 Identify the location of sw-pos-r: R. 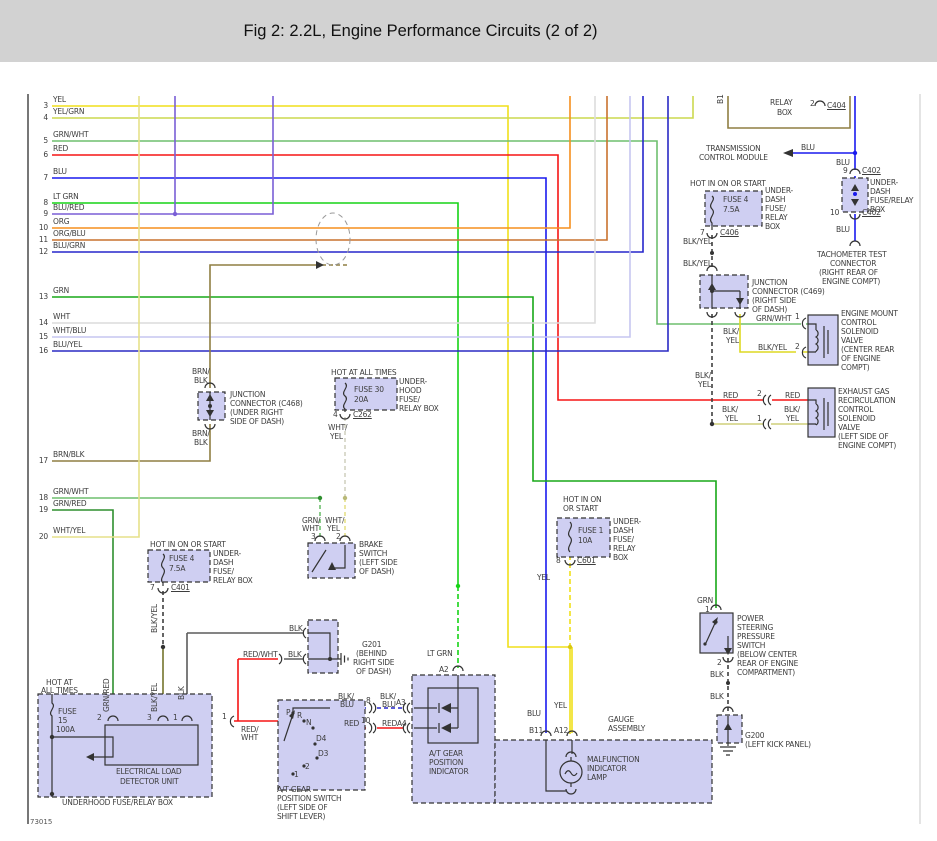
(300, 715).